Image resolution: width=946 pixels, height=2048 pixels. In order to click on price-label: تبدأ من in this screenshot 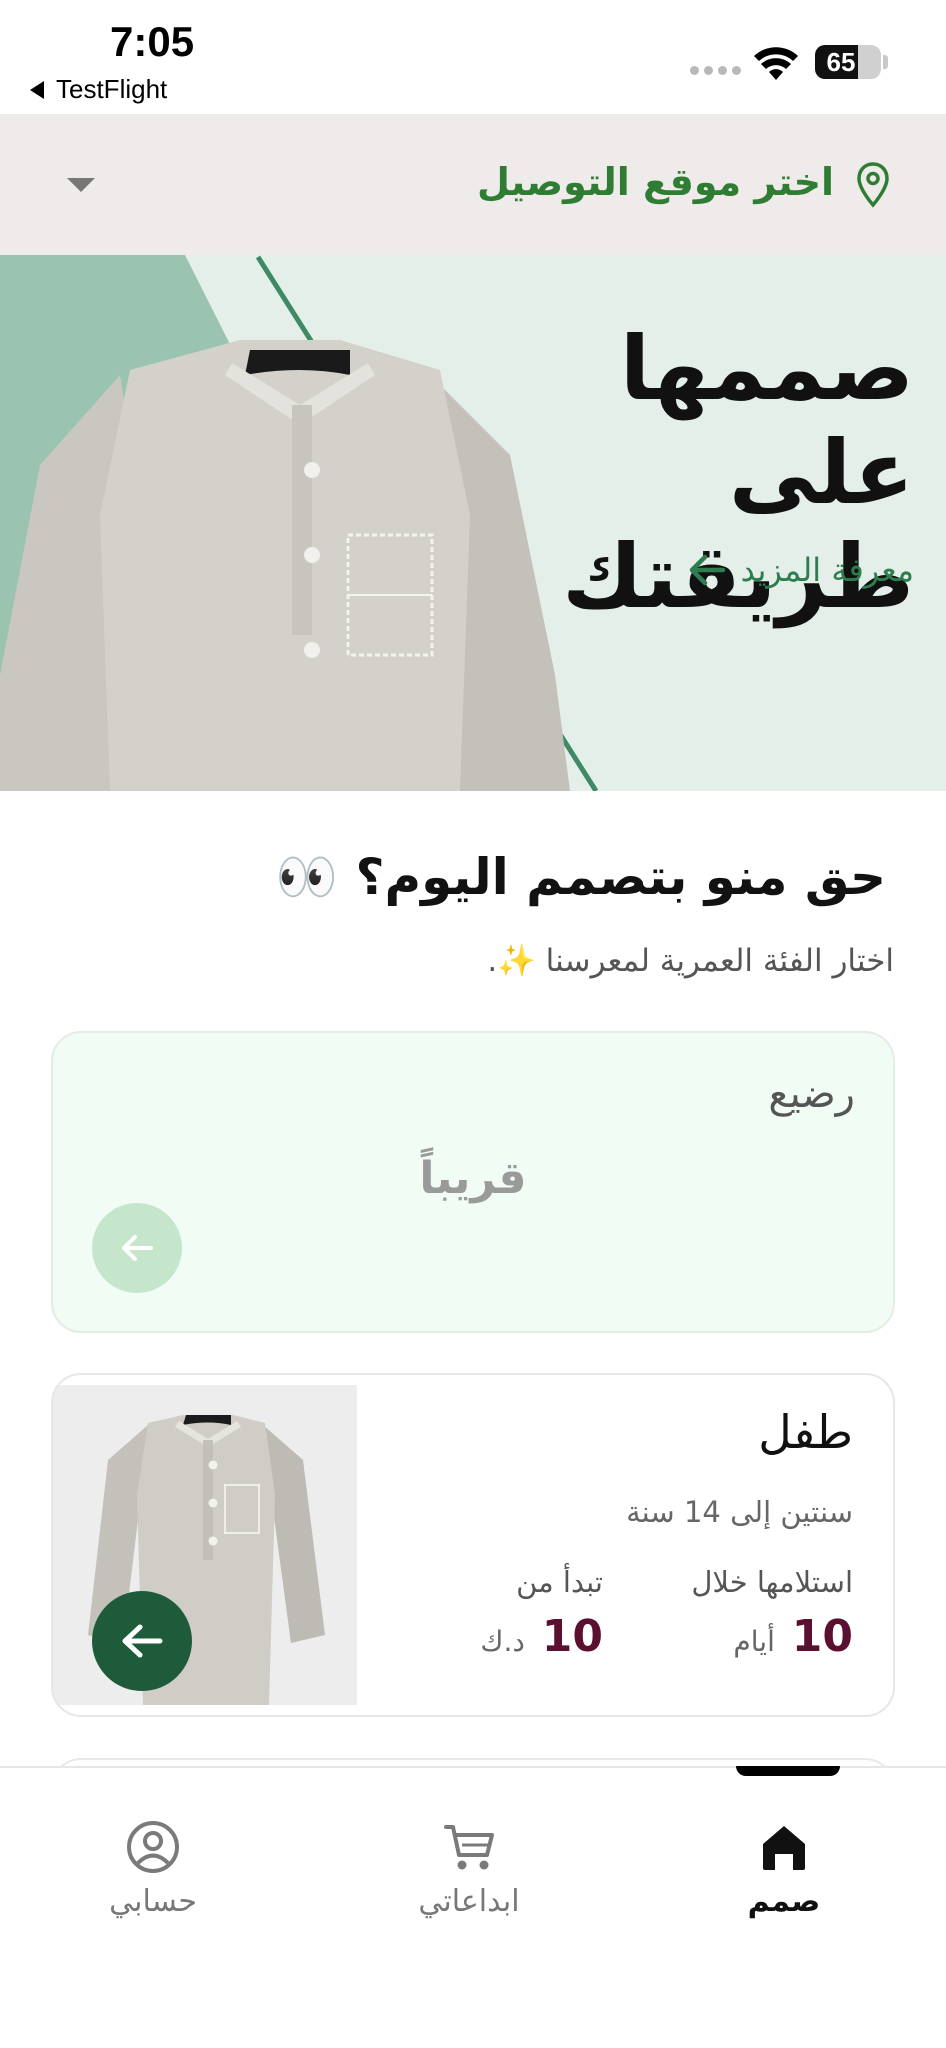, I will do `click(559, 1582)`.